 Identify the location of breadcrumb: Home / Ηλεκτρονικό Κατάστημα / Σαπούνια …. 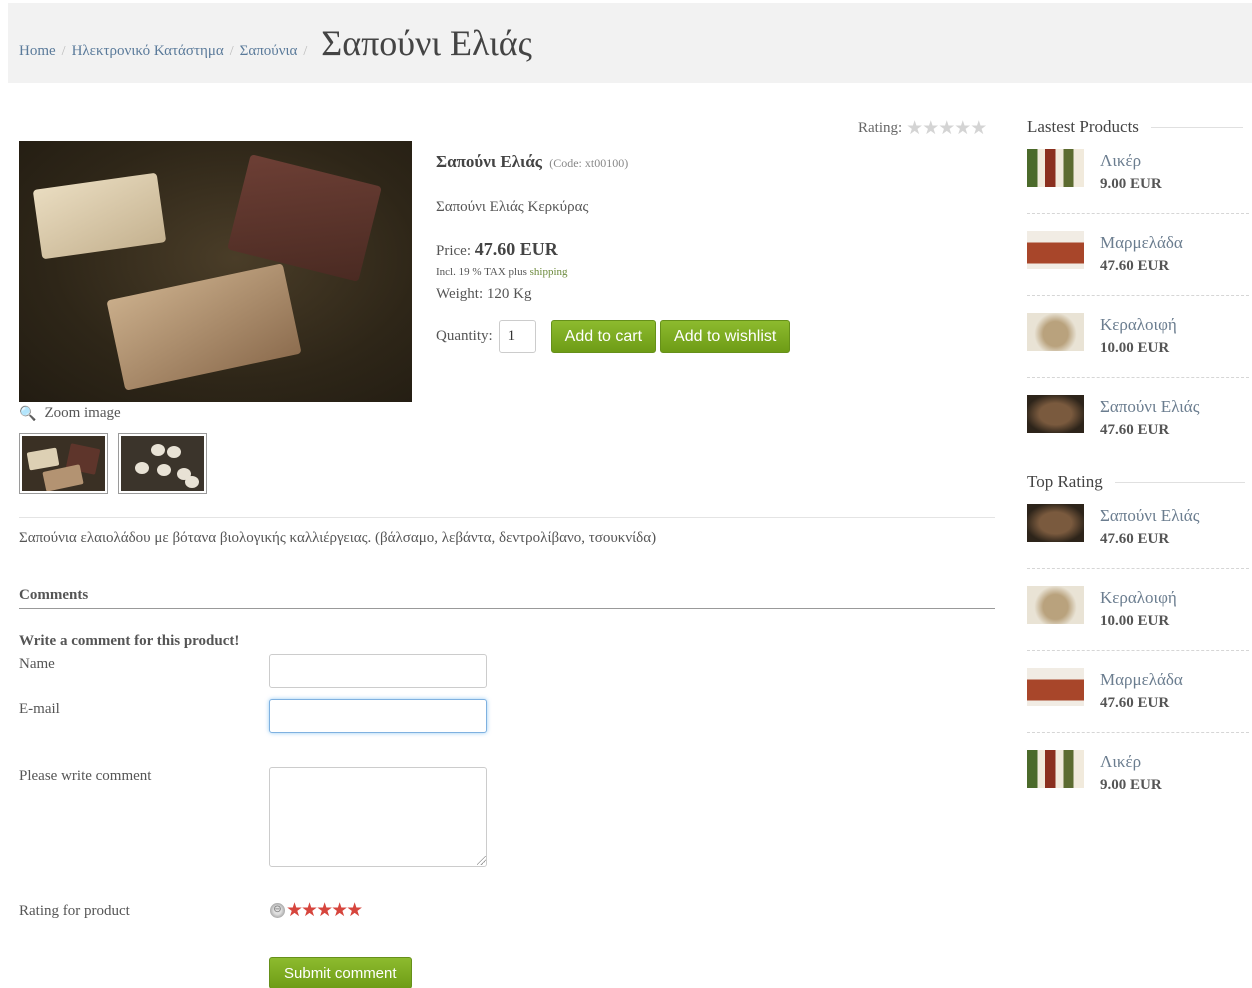
(275, 43).